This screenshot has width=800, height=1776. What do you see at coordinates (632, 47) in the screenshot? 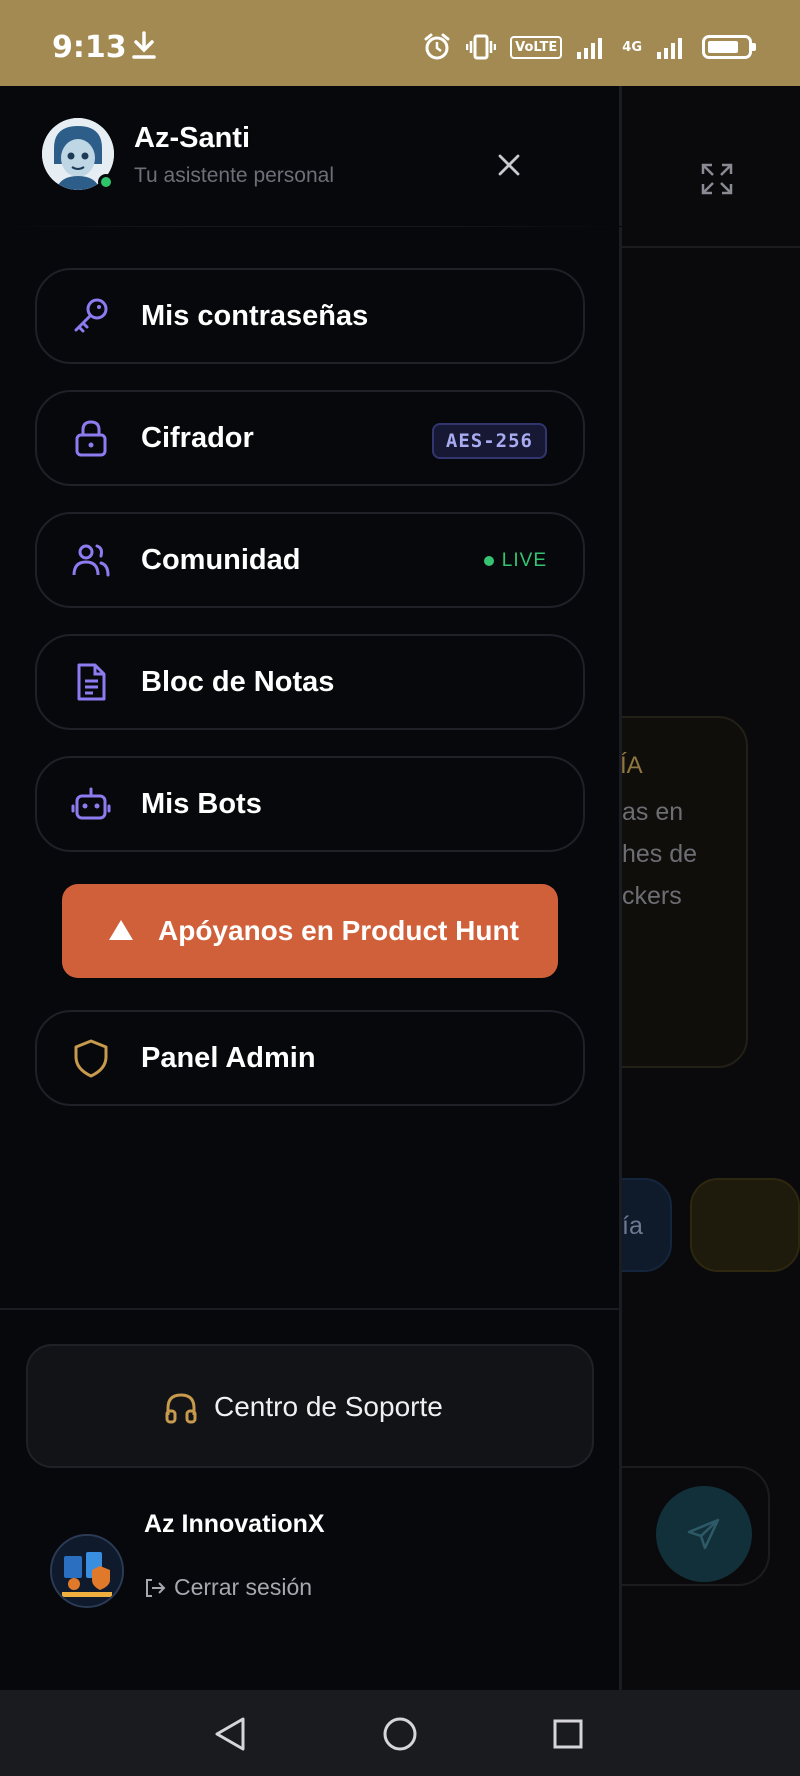
I see `network-type-indicator: 4G` at bounding box center [632, 47].